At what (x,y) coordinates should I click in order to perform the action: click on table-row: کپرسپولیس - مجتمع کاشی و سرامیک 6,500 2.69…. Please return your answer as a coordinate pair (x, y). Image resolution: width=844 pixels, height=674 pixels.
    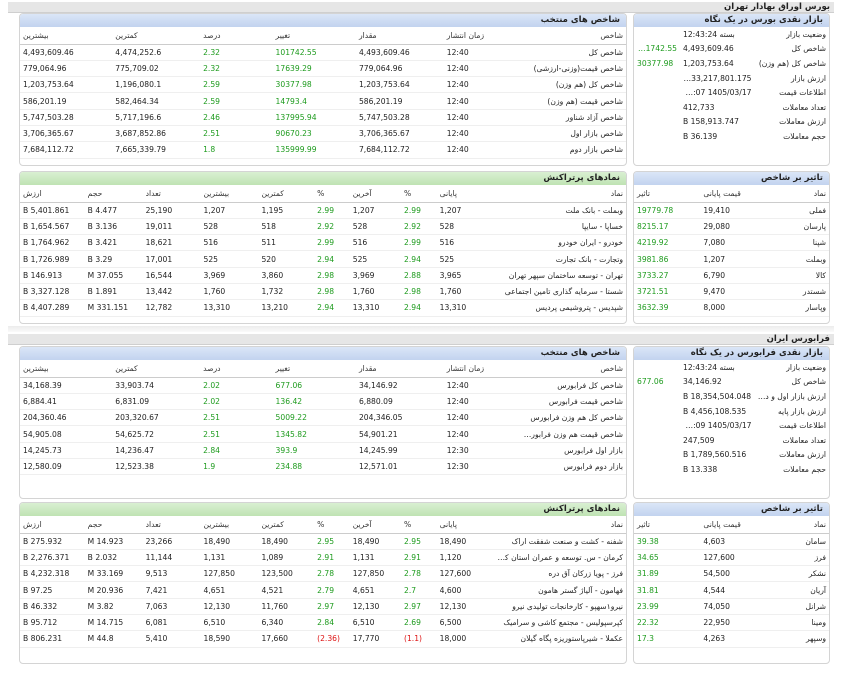
    Looking at the image, I should click on (323, 623).